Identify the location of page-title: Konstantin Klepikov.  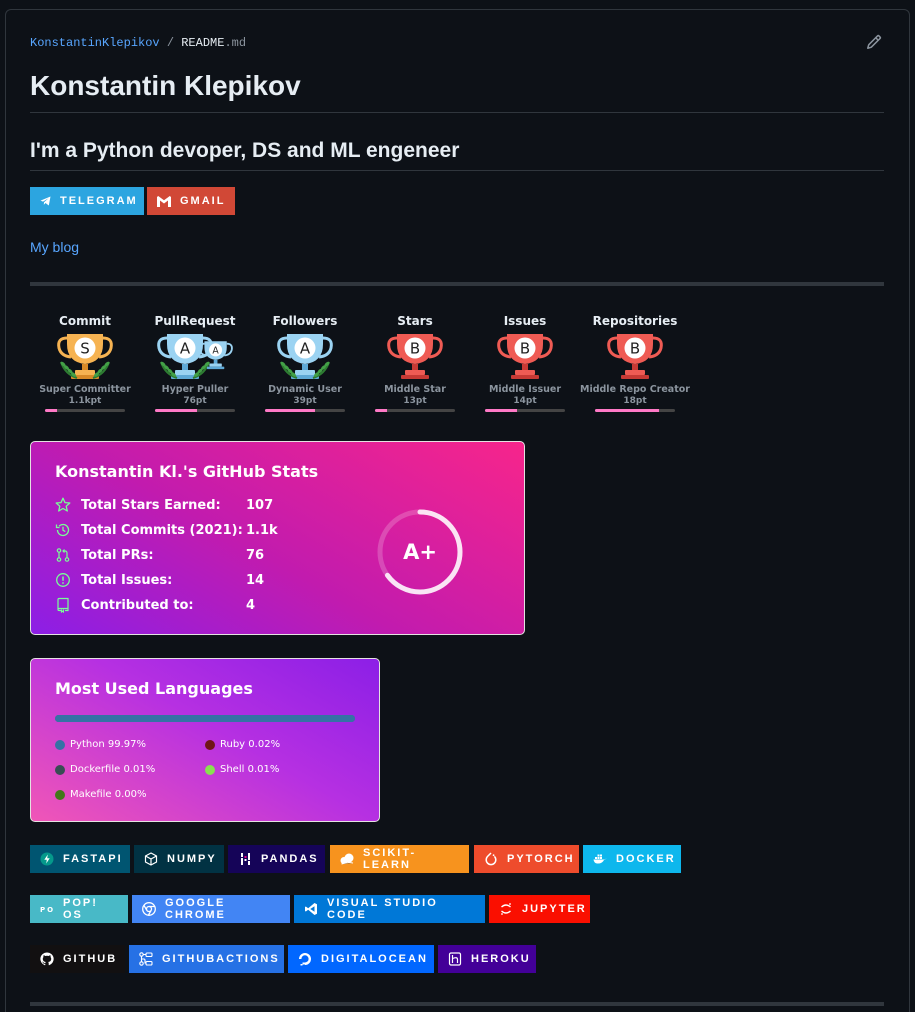
(165, 85).